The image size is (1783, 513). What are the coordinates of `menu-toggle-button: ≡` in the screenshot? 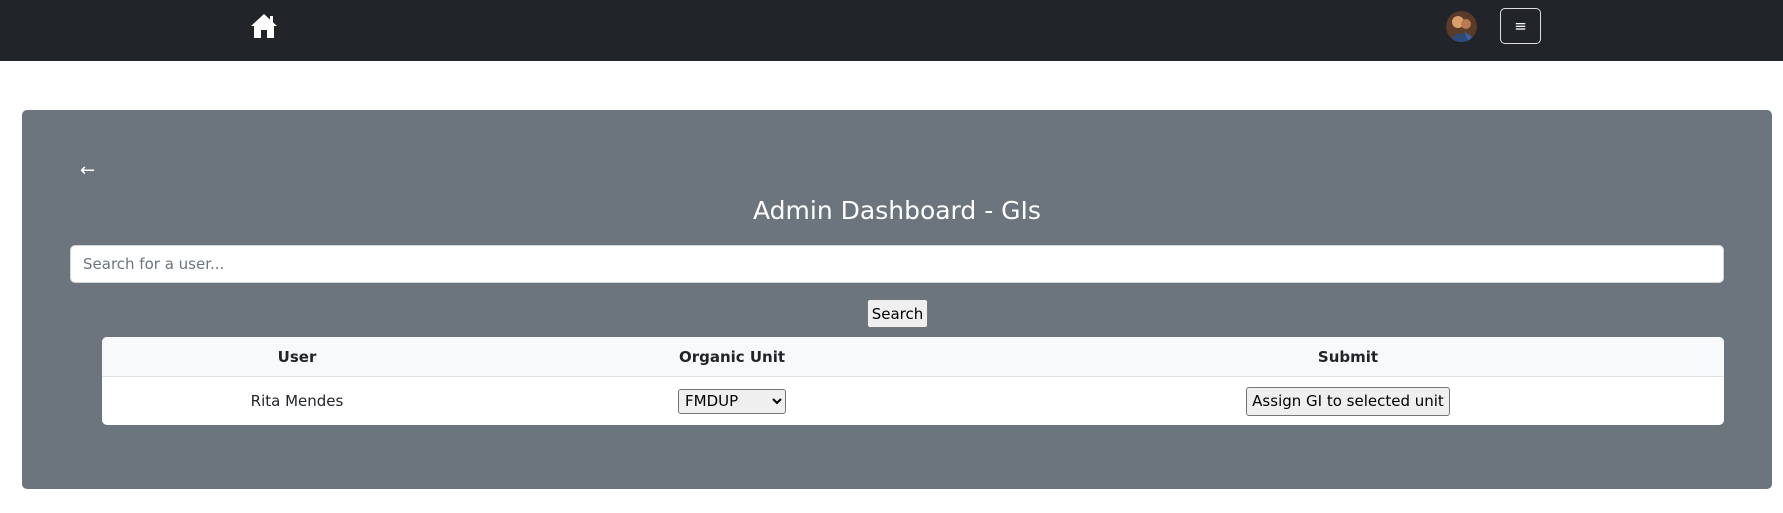 It's located at (1520, 26).